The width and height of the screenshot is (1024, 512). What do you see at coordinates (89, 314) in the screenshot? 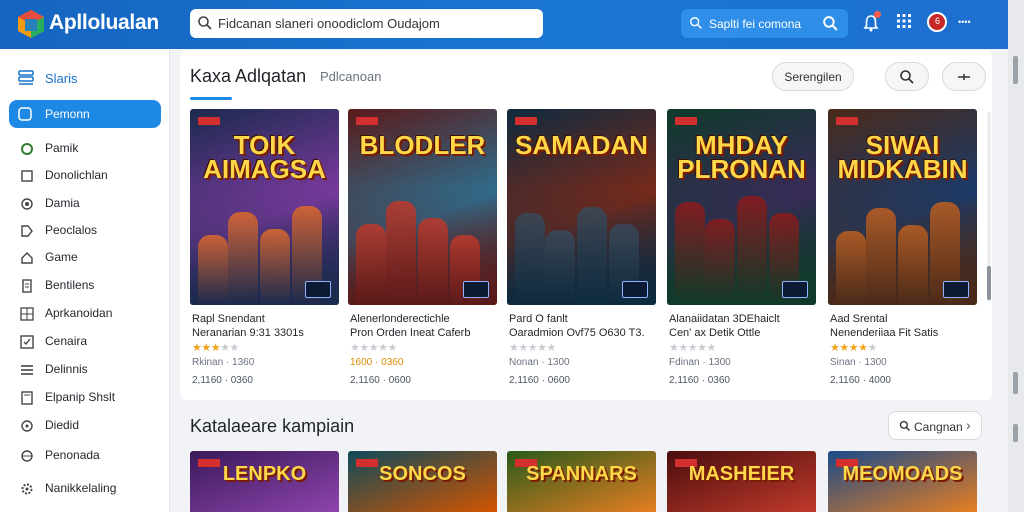
I see `sidebar-item: Aprkanoidan` at bounding box center [89, 314].